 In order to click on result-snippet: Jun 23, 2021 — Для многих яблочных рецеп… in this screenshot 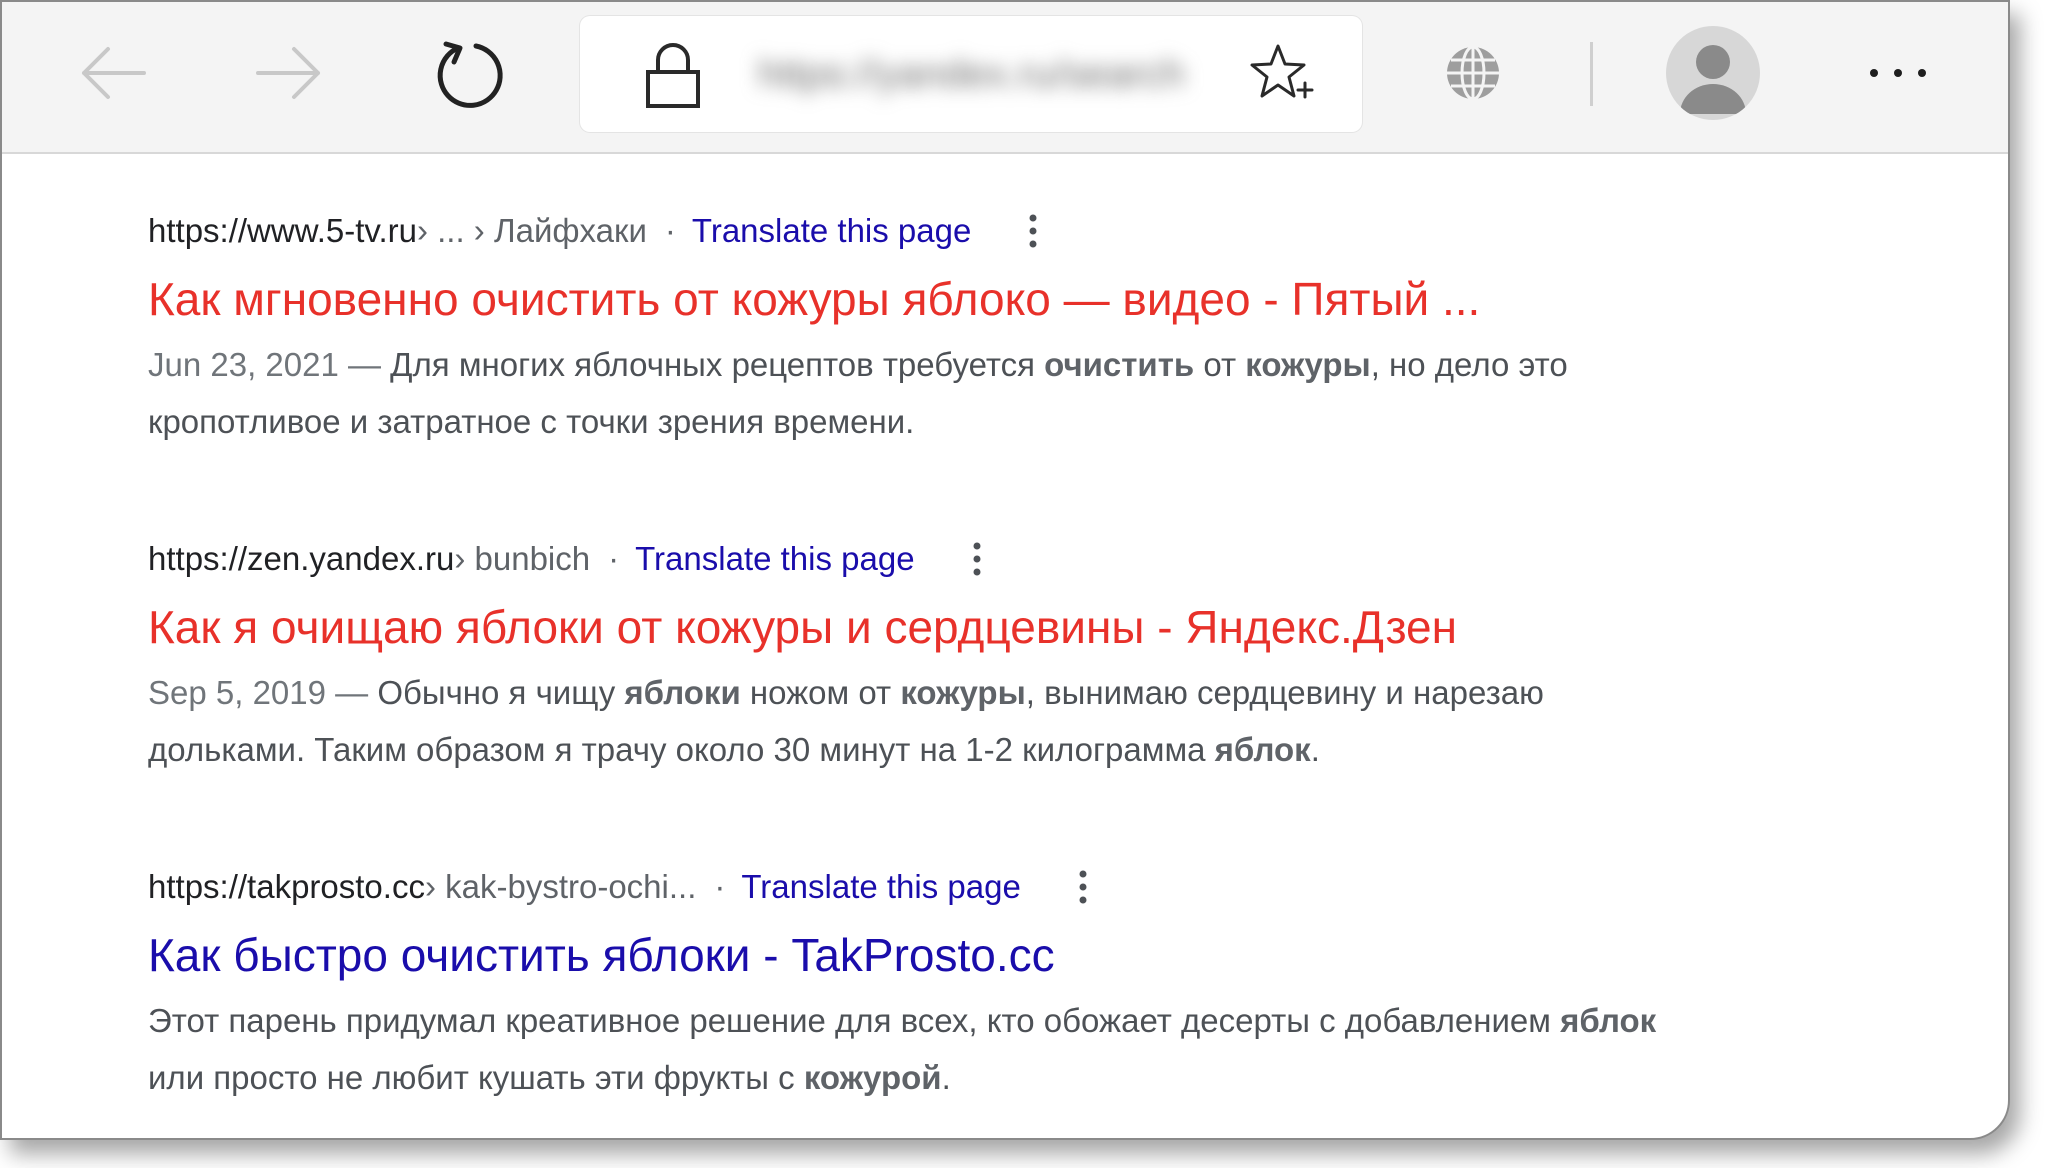, I will do `click(928, 393)`.